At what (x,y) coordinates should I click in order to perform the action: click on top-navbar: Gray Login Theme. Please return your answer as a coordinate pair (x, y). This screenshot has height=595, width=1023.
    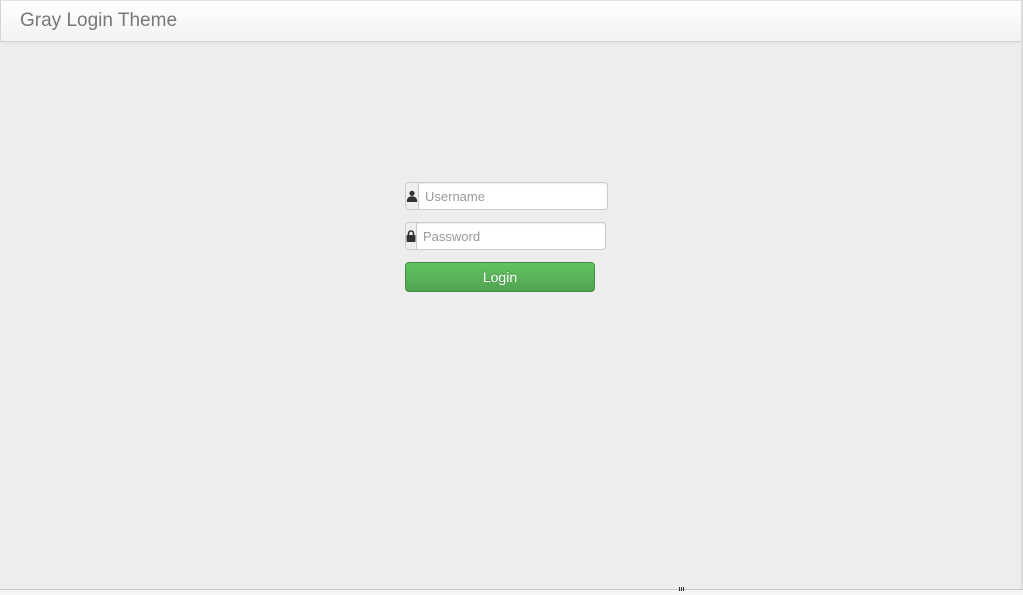
    Looking at the image, I should click on (511, 21).